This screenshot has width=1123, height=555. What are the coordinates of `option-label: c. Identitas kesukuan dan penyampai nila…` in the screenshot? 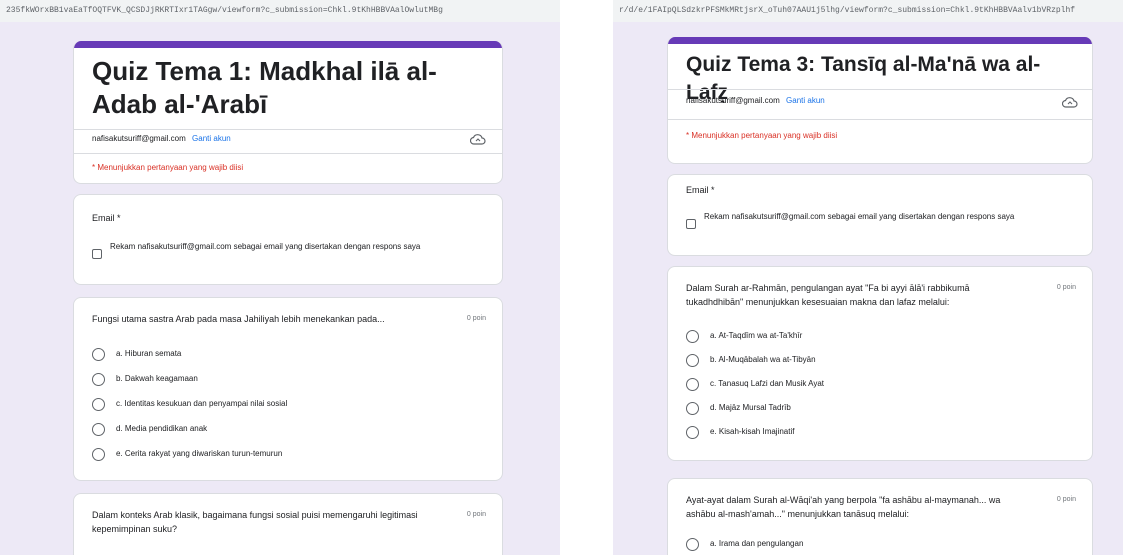 It's located at (202, 403).